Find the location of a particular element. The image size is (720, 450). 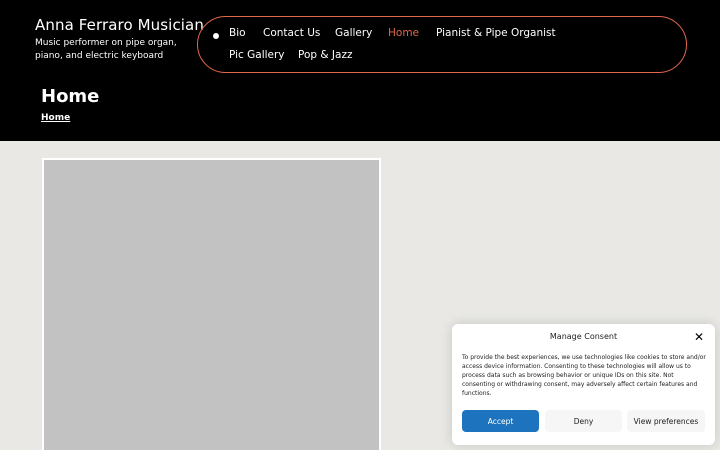

breadcrumb: Home is located at coordinates (55, 118).